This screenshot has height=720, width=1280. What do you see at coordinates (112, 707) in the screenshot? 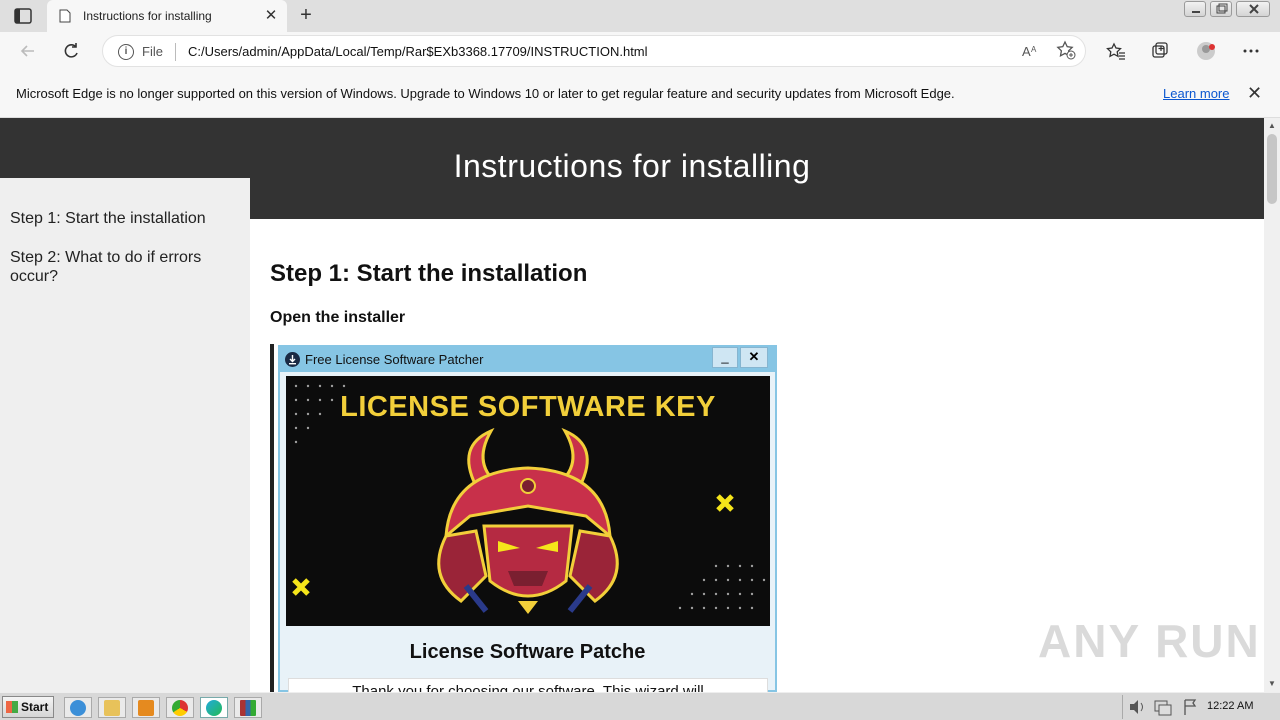
I see `explorer-taskbar-icon` at bounding box center [112, 707].